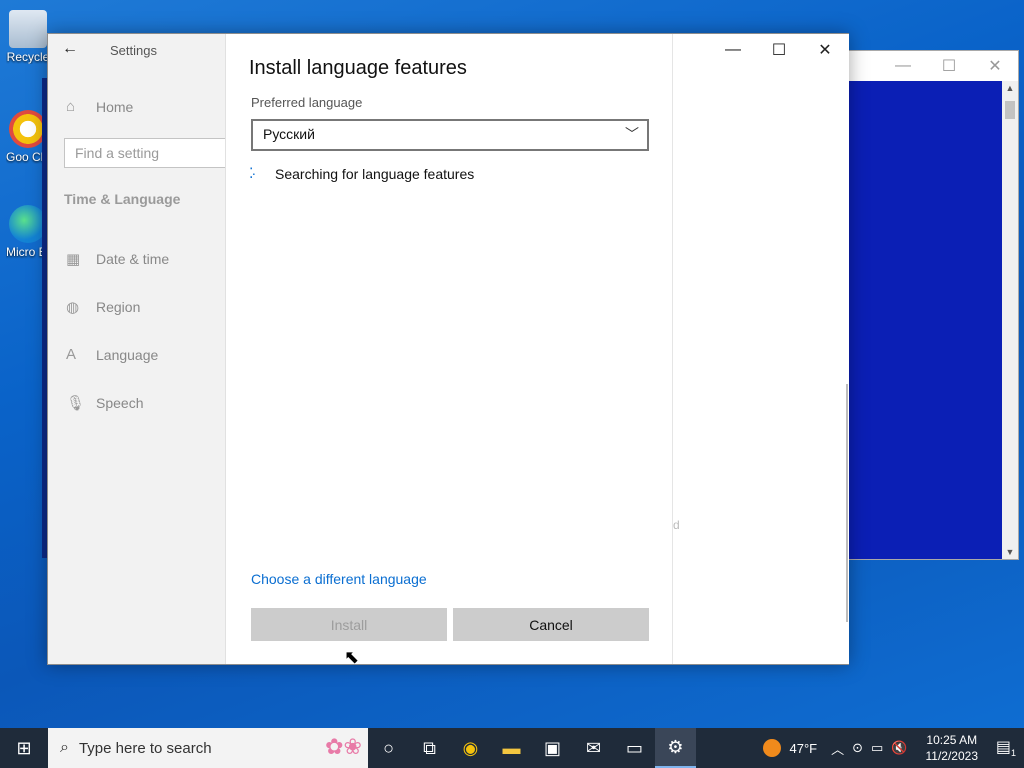  What do you see at coordinates (551, 624) in the screenshot?
I see `cancel-button: Cancel` at bounding box center [551, 624].